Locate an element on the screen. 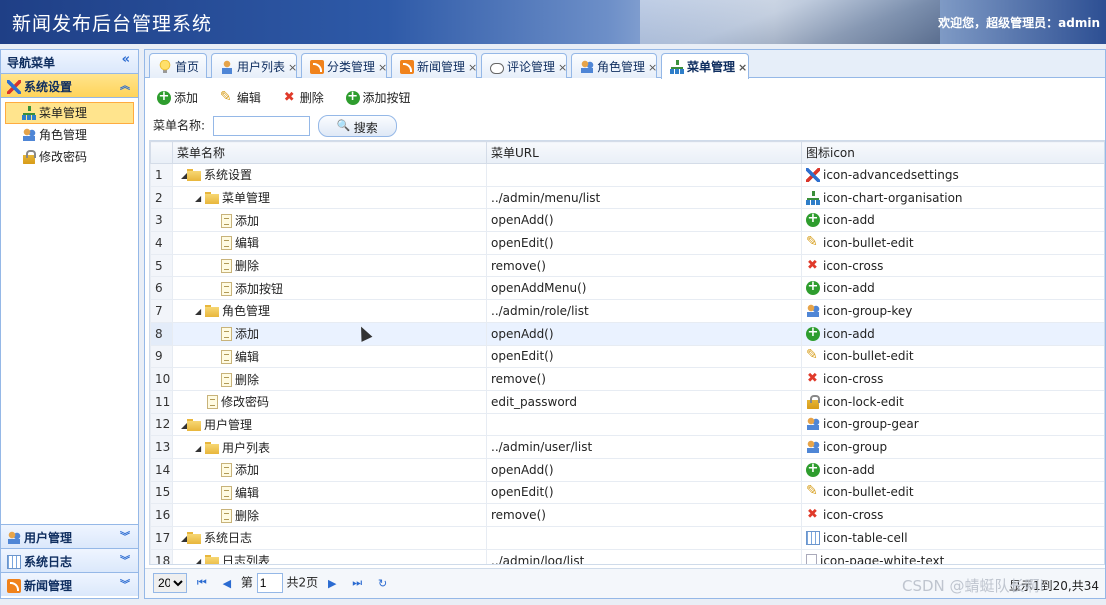 This screenshot has height=605, width=1106. column-header-menu-name: 菜单名称 is located at coordinates (329, 152).